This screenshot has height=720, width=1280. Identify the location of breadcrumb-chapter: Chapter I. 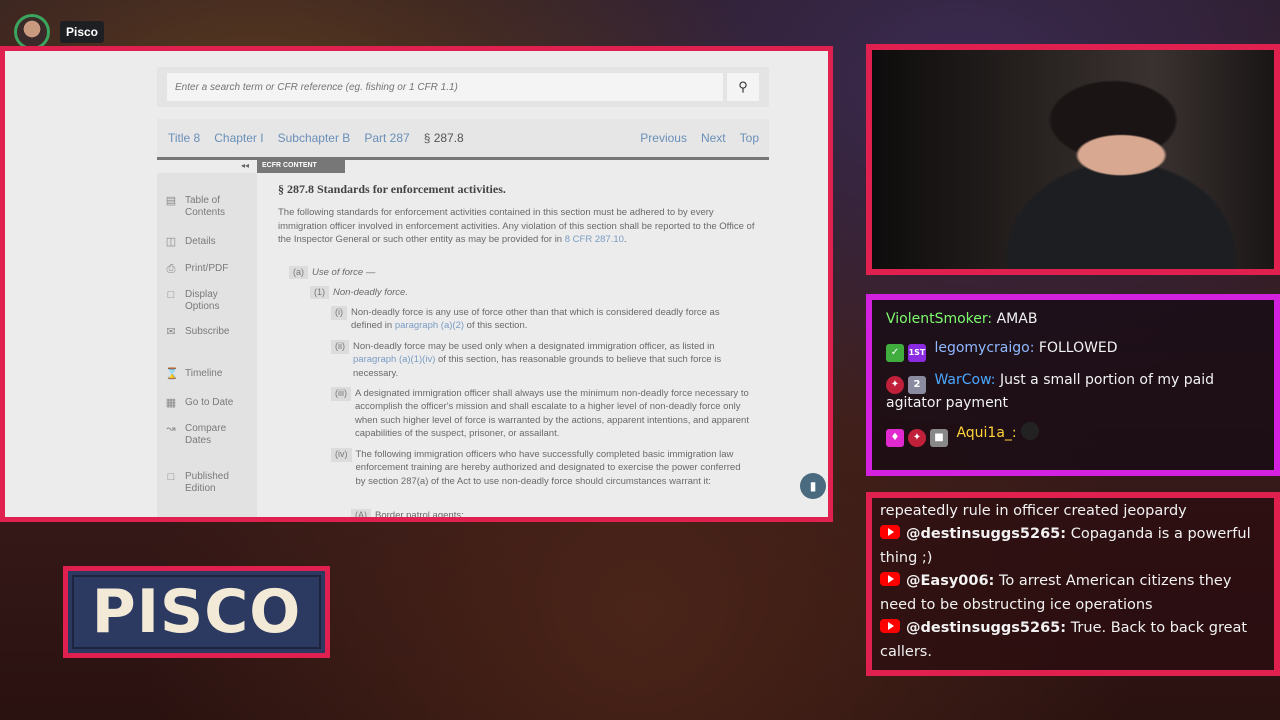
(238, 138).